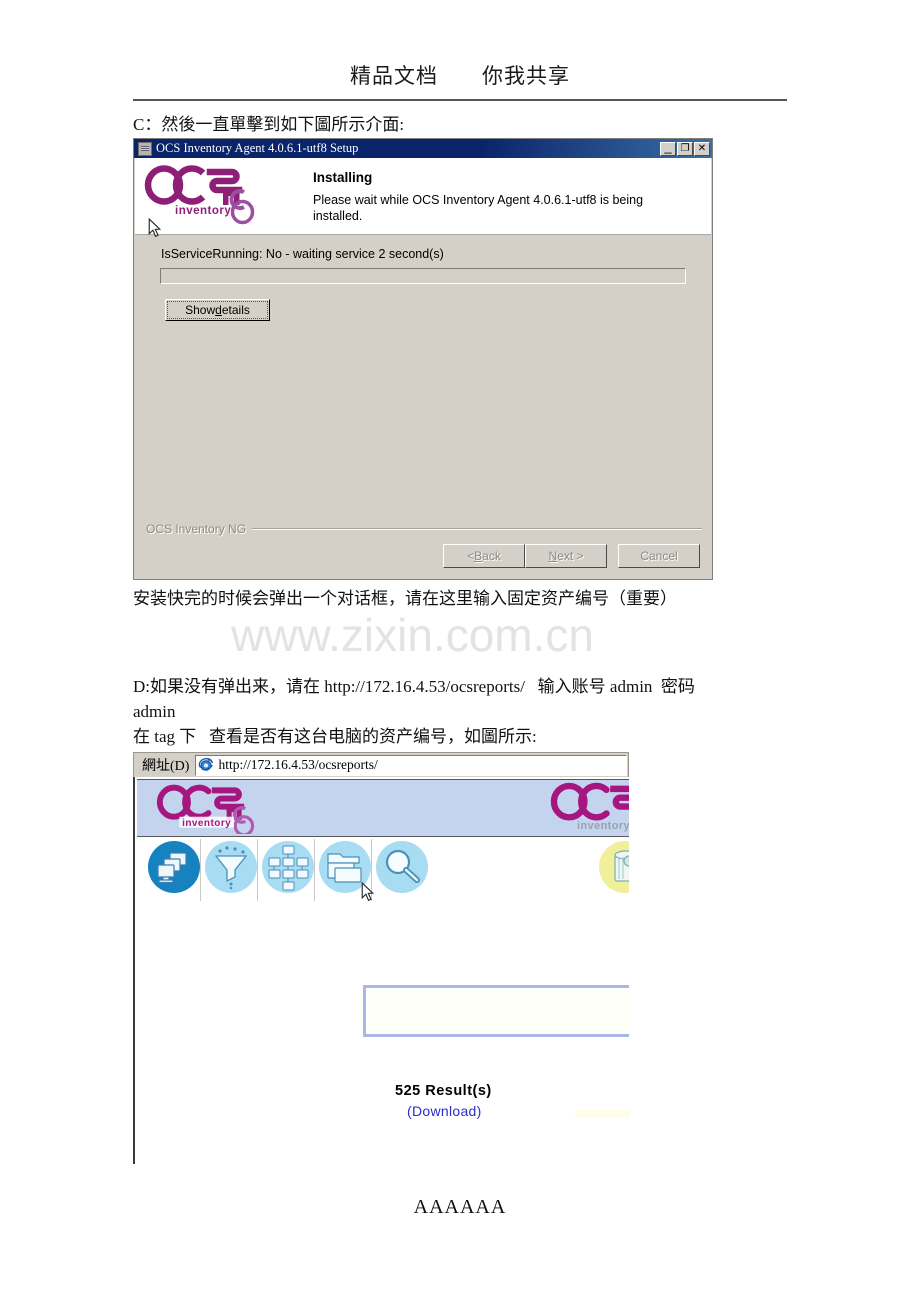  What do you see at coordinates (611, 870) in the screenshot?
I see `toolbar-icon-partial` at bounding box center [611, 870].